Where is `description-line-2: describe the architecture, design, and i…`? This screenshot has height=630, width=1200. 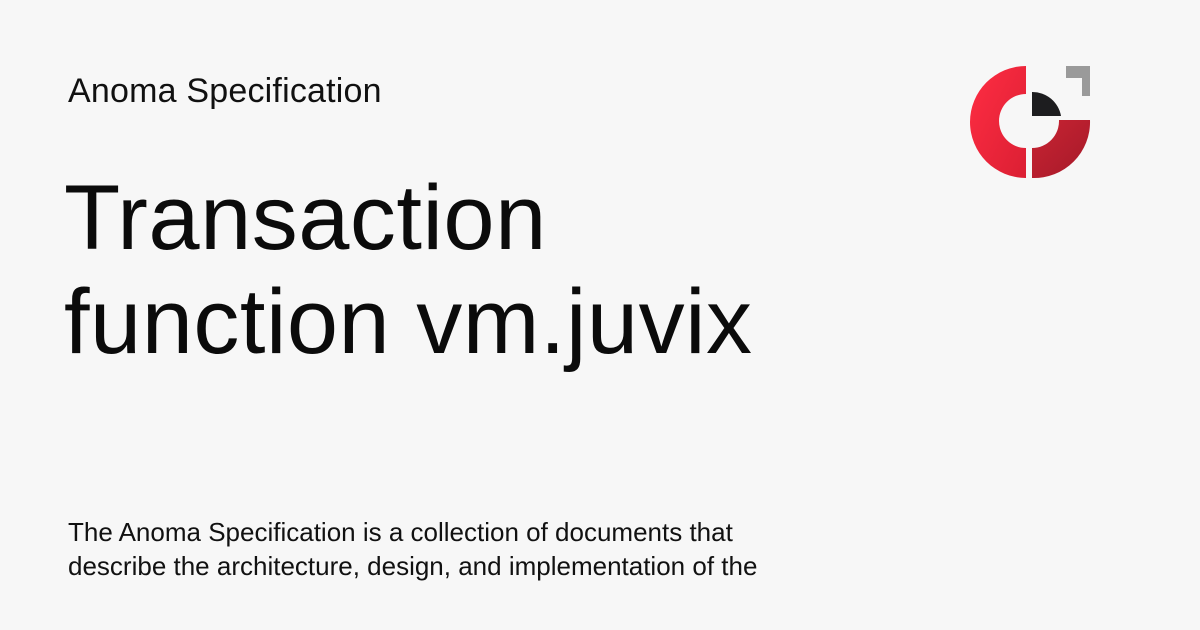 description-line-2: describe the architecture, design, and i… is located at coordinates (413, 566).